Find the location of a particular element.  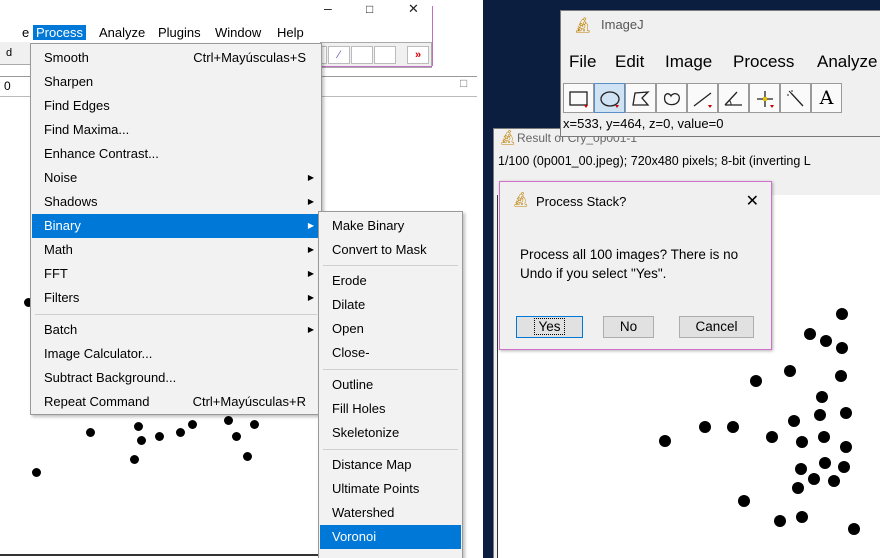

menu-item-voronoi: Voronoi is located at coordinates (390, 537).